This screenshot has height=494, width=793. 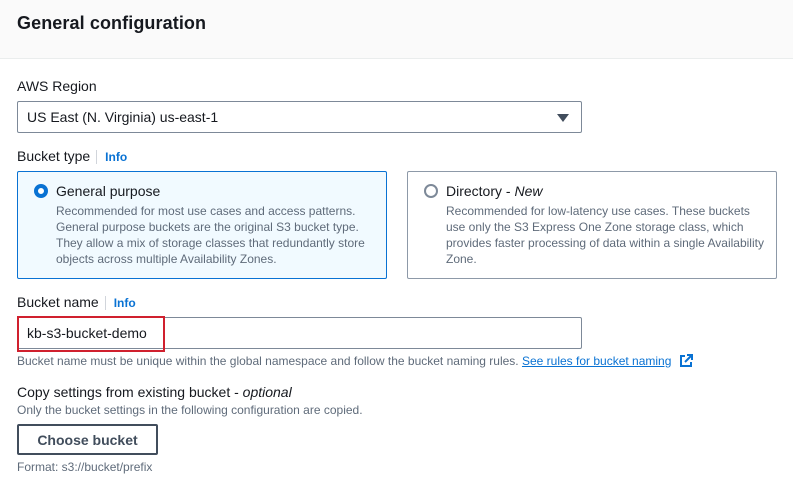 What do you see at coordinates (123, 117) in the screenshot?
I see `region-select-value: US East (N. Virginia) us-east-1` at bounding box center [123, 117].